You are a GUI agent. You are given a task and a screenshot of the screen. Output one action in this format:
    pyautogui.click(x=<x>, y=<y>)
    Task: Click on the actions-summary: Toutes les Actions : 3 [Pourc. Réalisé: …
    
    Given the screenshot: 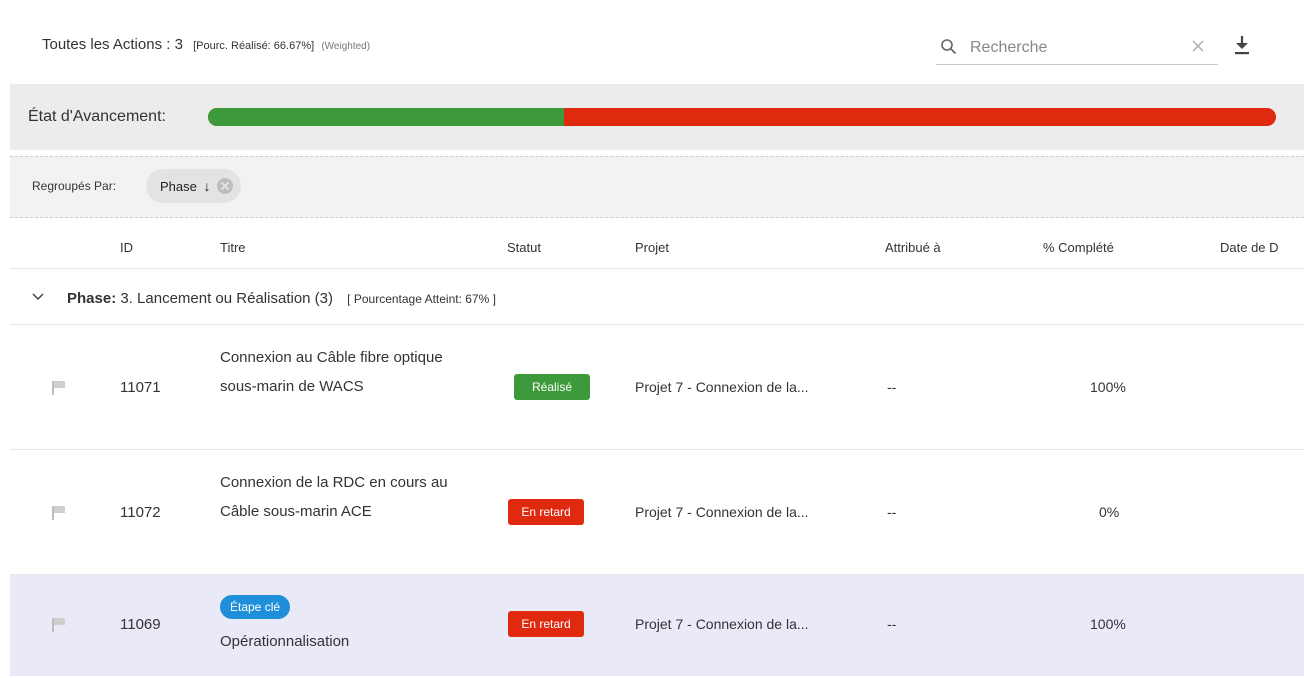 What is the action you would take?
    pyautogui.click(x=206, y=44)
    